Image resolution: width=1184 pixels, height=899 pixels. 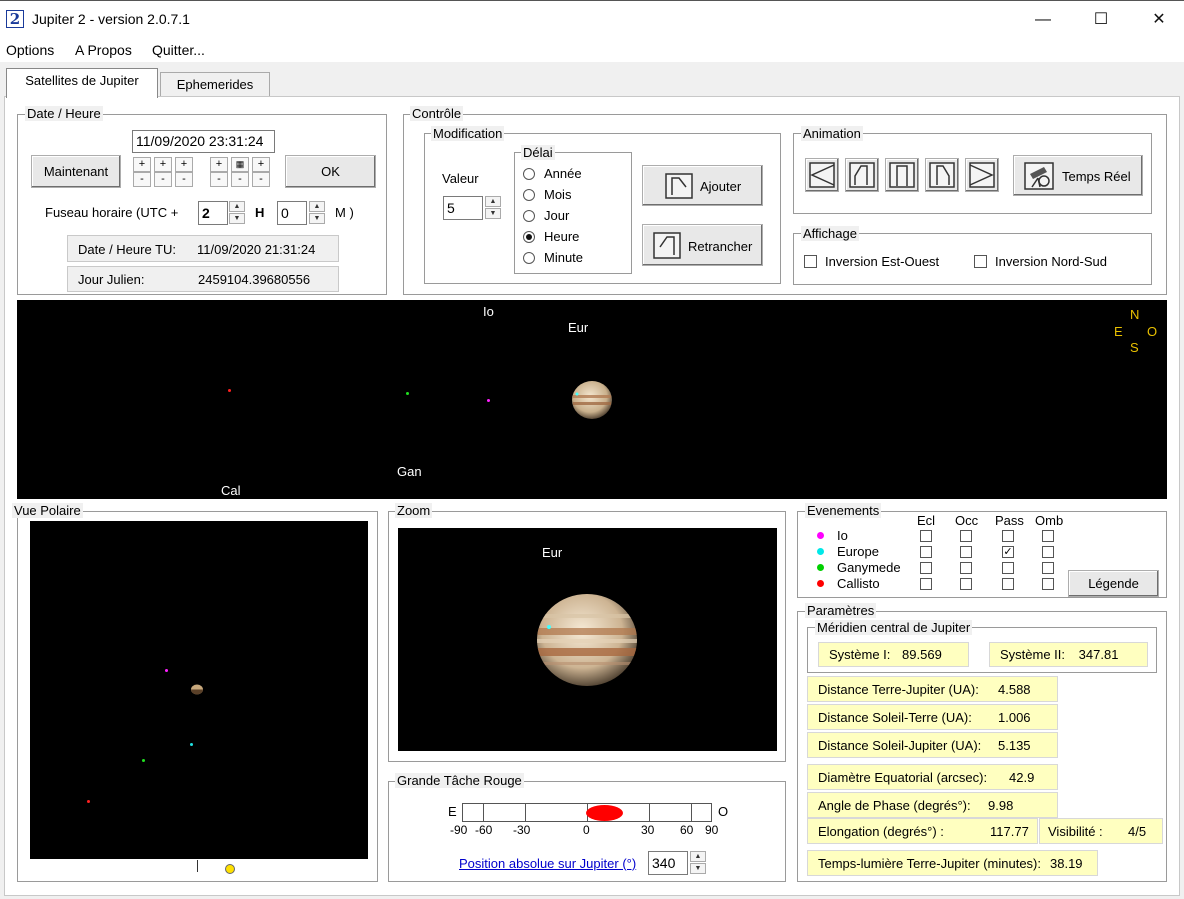 What do you see at coordinates (317, 218) in the screenshot?
I see `tz-minutes-down: ▼` at bounding box center [317, 218].